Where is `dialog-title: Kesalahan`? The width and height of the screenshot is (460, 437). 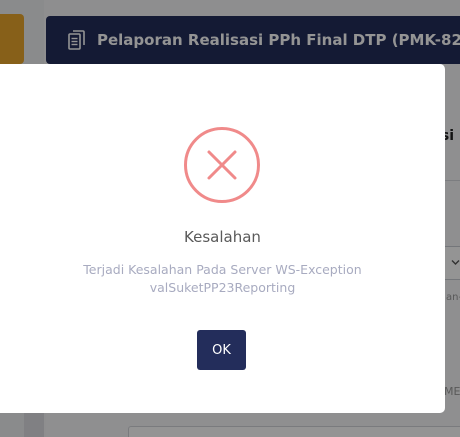 dialog-title: Kesalahan is located at coordinates (222, 237).